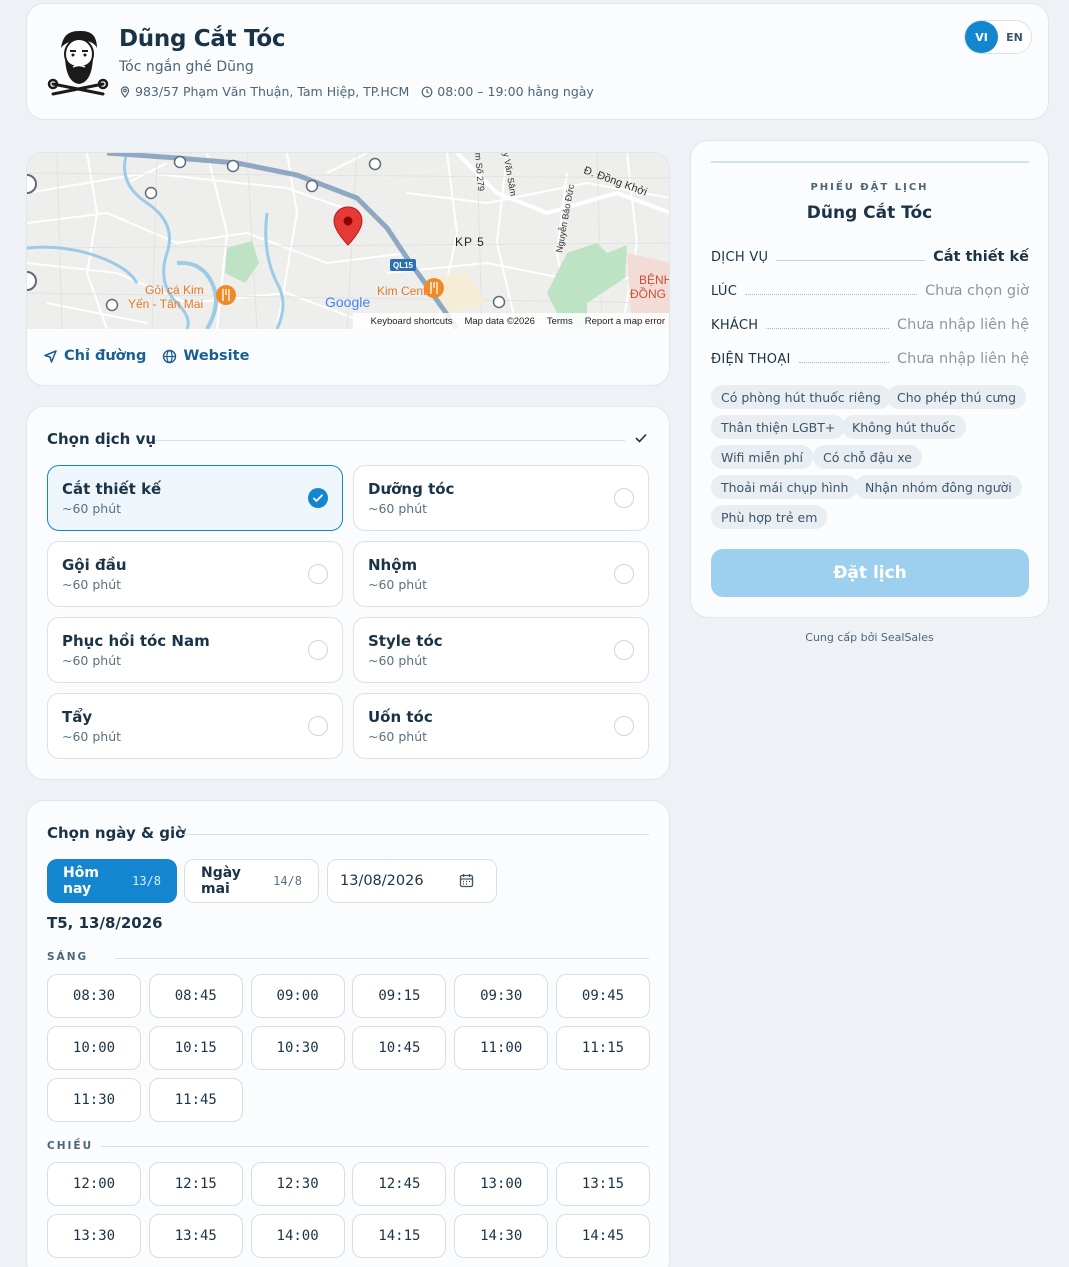 The image size is (1069, 1267). I want to click on time-slot-button: 10:15, so click(195, 1048).